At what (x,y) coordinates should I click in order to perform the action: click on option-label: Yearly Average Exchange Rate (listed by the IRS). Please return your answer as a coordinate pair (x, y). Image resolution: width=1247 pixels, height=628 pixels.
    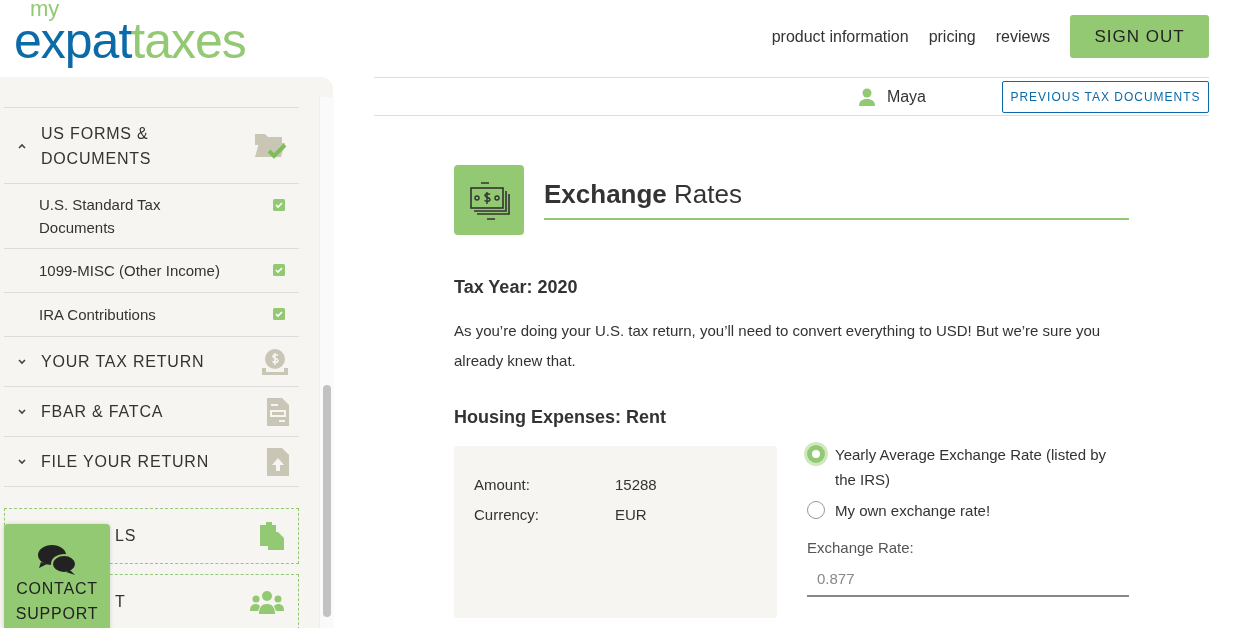
    Looking at the image, I should click on (982, 467).